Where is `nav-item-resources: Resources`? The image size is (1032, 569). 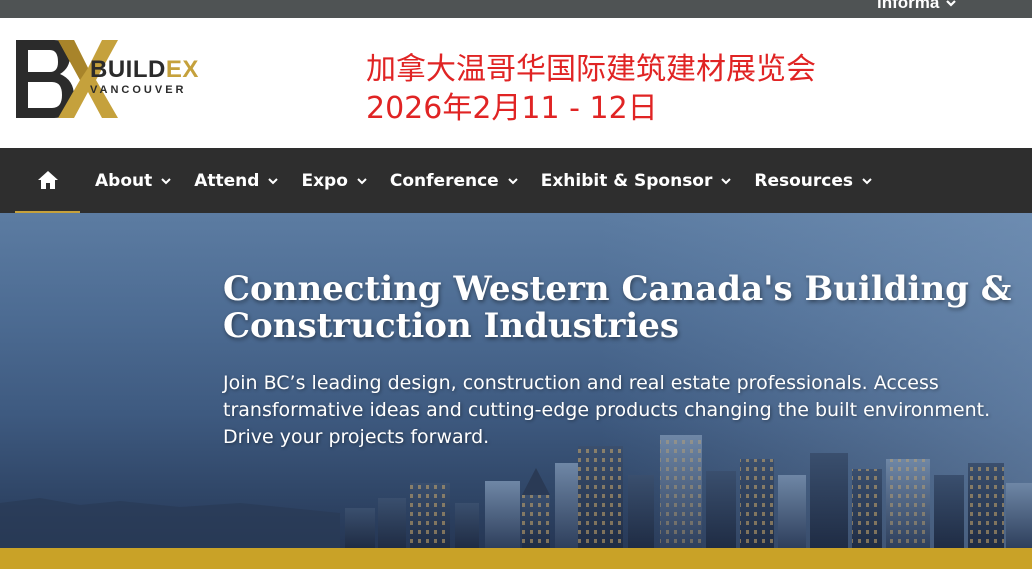 nav-item-resources: Resources is located at coordinates (813, 181).